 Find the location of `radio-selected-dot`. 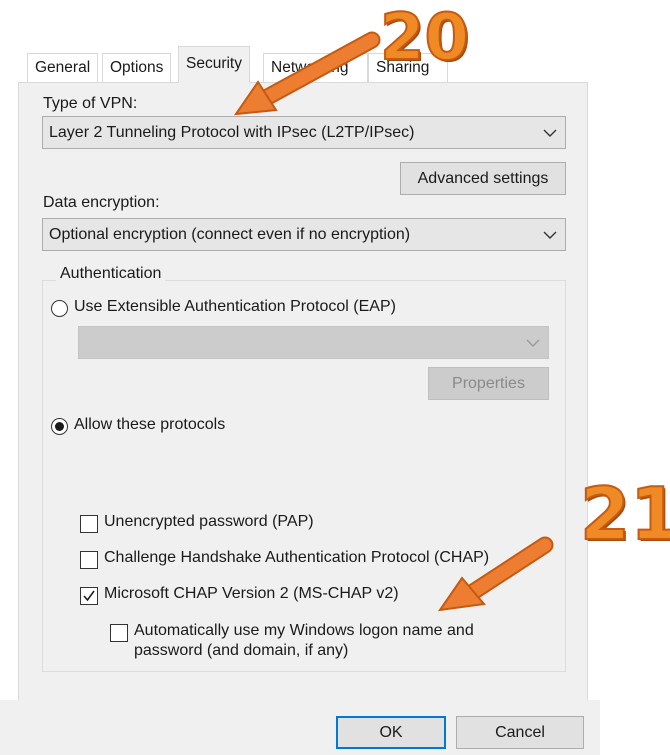

radio-selected-dot is located at coordinates (59, 426).